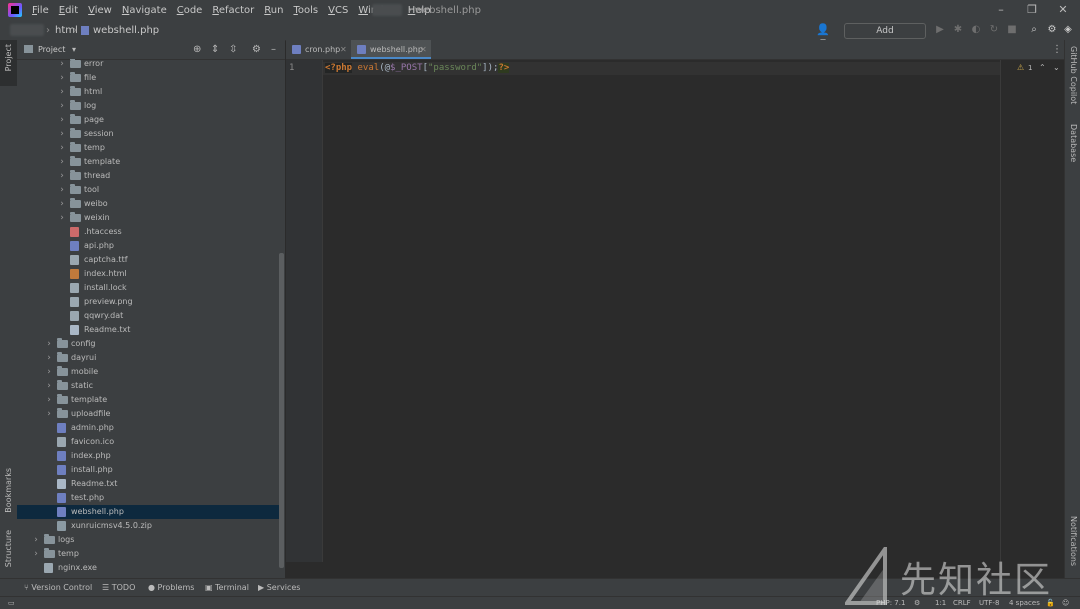 This screenshot has height=609, width=1080. What do you see at coordinates (148, 316) in the screenshot?
I see `tree-file: qqwry.dat` at bounding box center [148, 316].